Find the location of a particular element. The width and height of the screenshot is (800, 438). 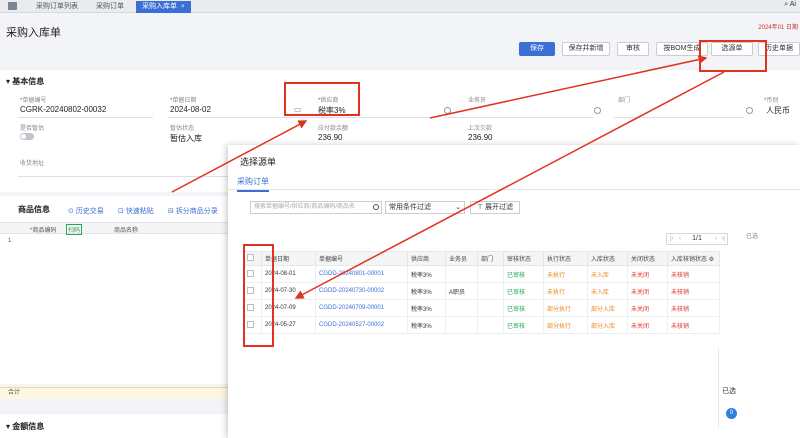

pager: |‹ ‹ 1/1 › ›| is located at coordinates (697, 239).